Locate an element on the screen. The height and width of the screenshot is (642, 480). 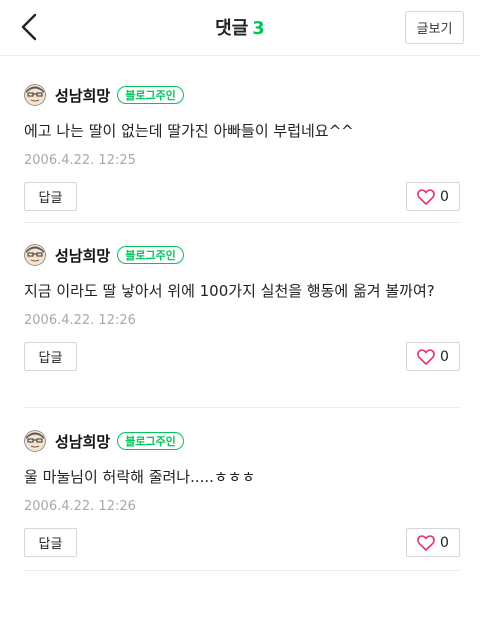
page-title-label: 댓글 is located at coordinates (232, 28).